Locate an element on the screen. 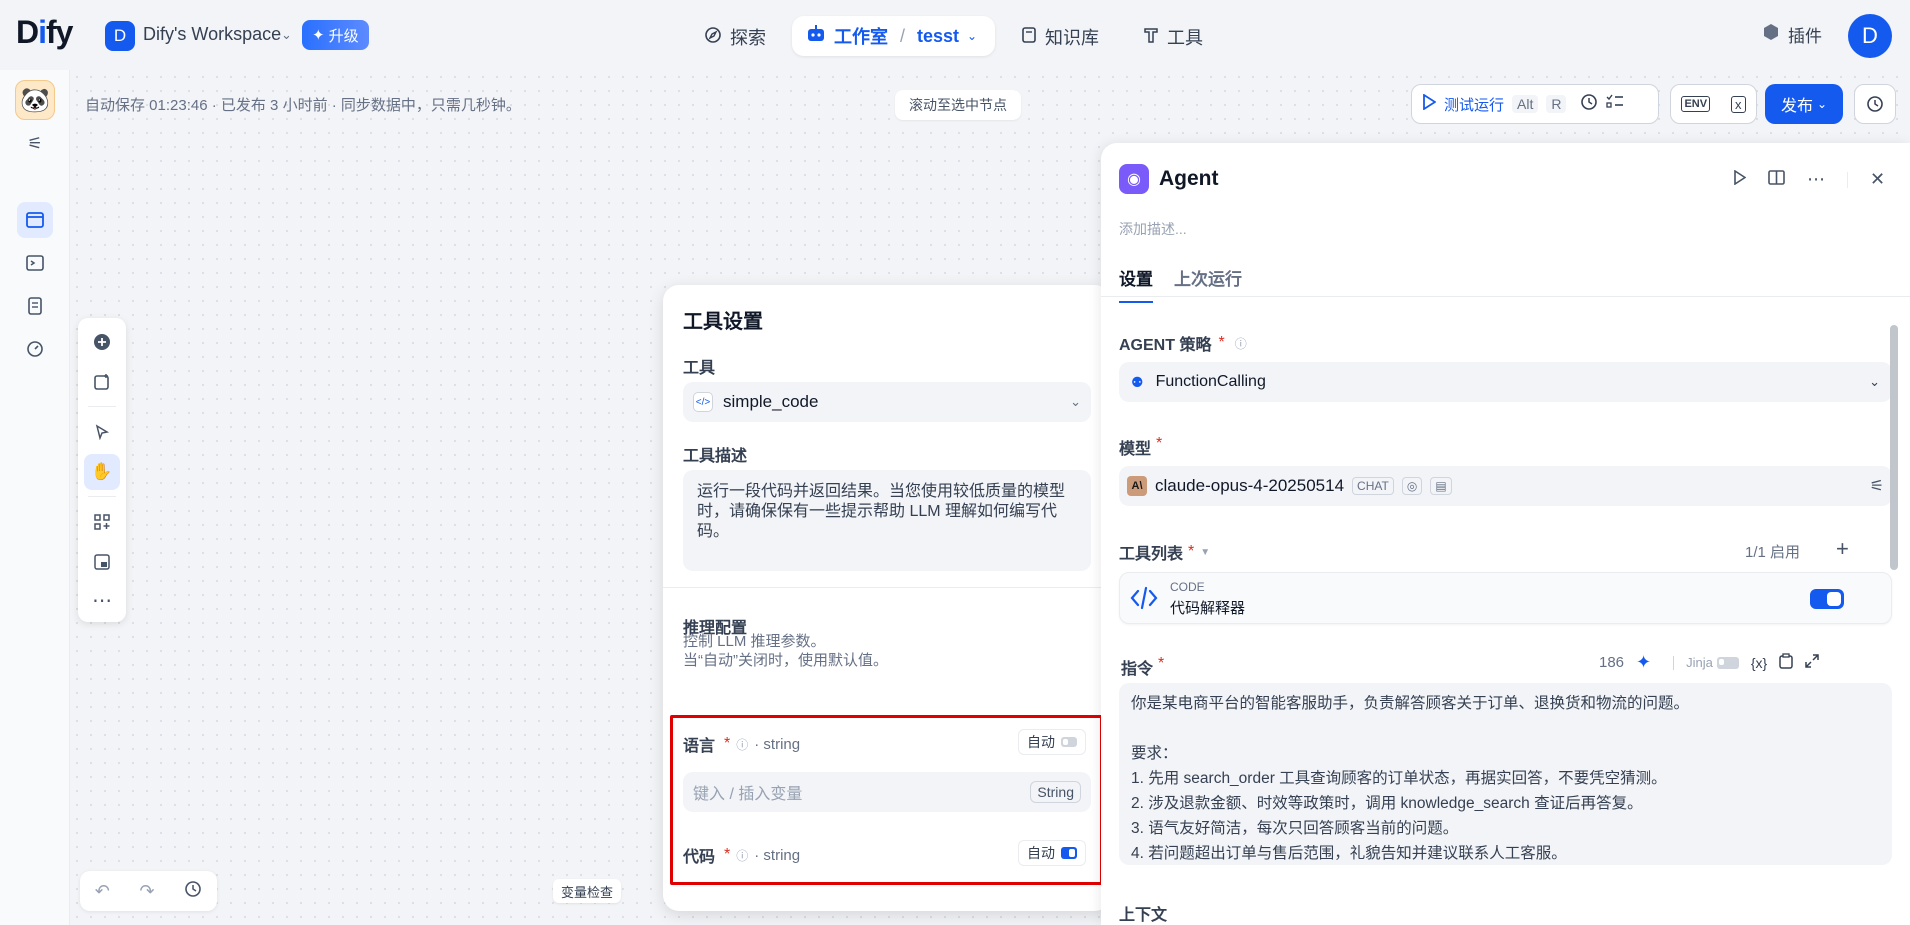 The height and width of the screenshot is (925, 1910). agent-icon: ◉ is located at coordinates (1134, 179).